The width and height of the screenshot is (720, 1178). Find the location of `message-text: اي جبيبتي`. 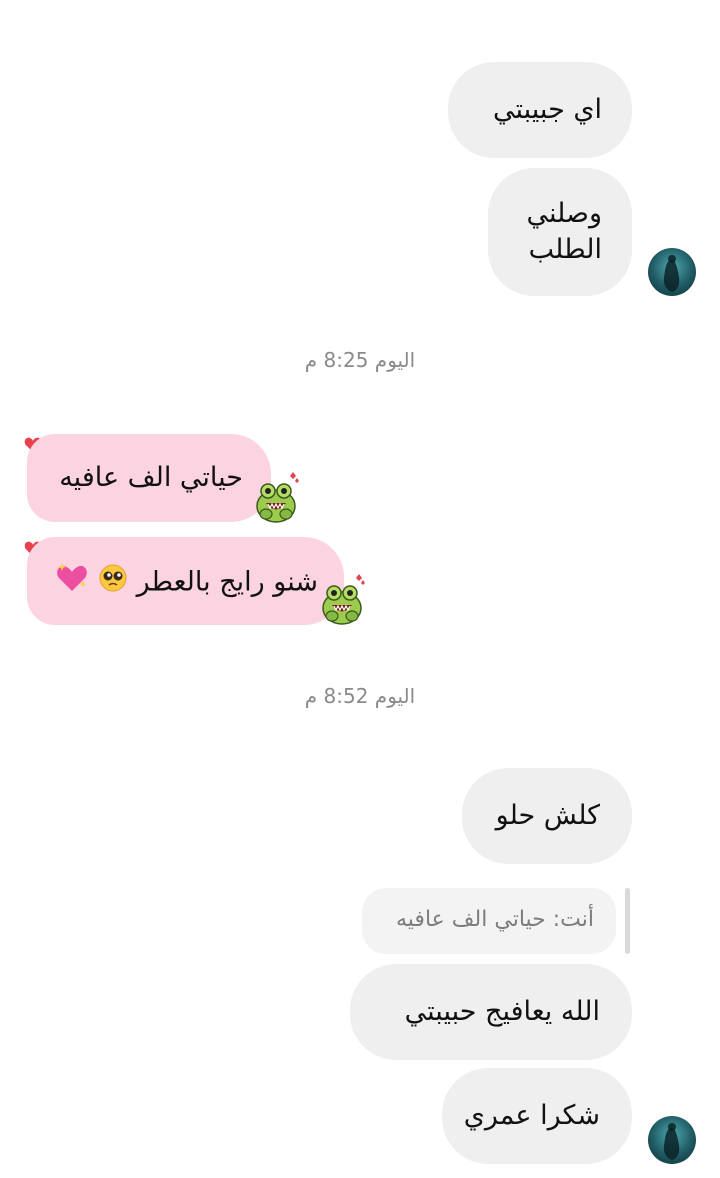

message-text: اي جبيبتي is located at coordinates (547, 109).